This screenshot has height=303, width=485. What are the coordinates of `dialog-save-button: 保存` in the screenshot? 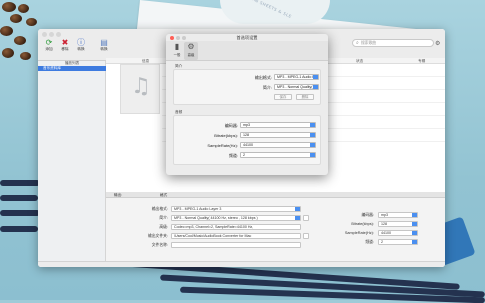 It's located at (283, 97).